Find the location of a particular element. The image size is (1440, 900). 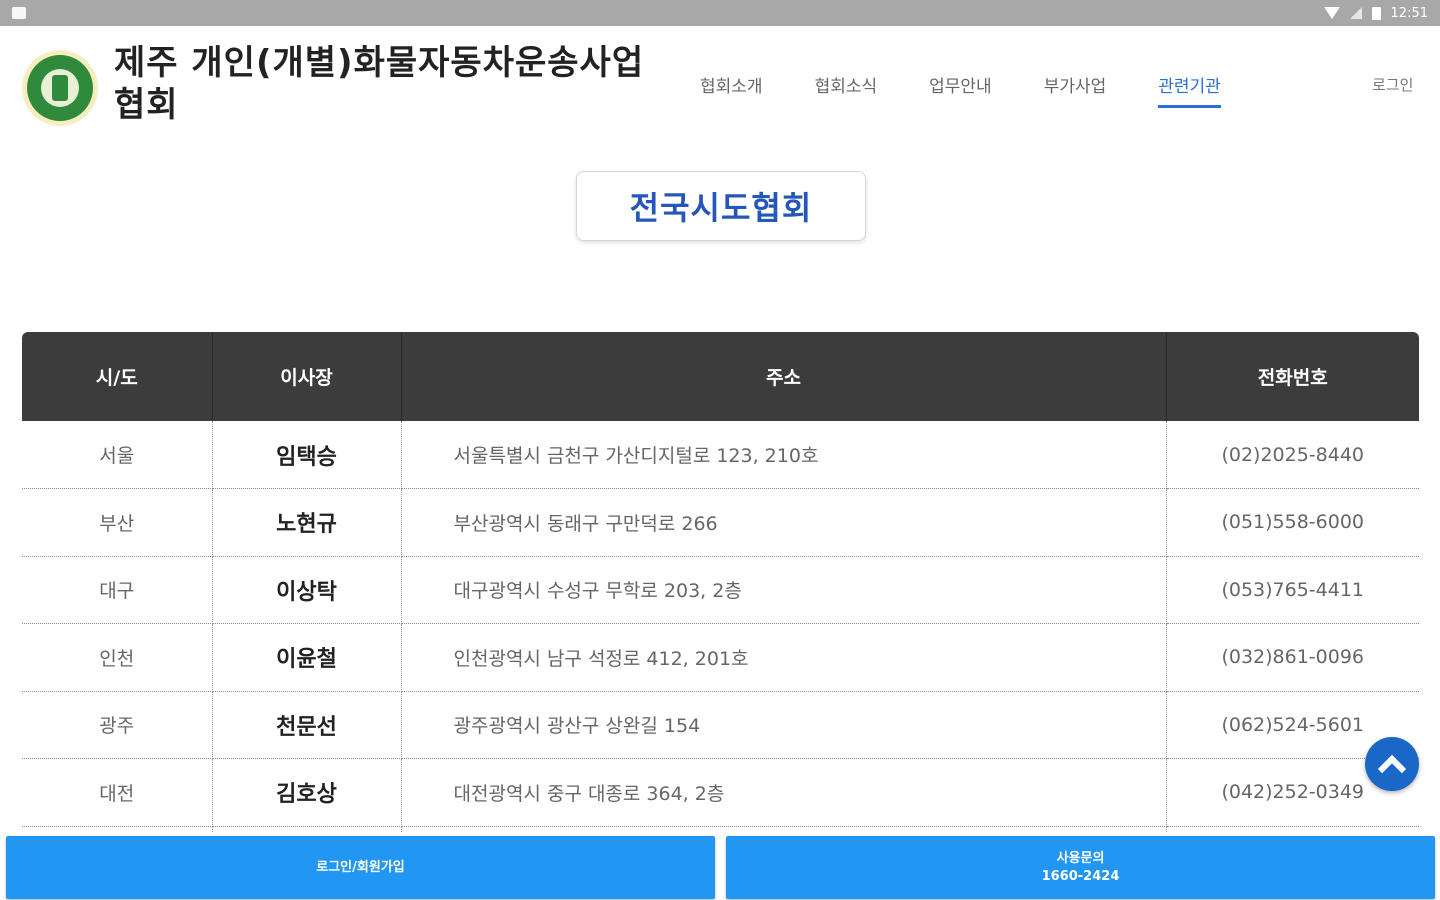

cell-chairman: 노현규 is located at coordinates (307, 522).